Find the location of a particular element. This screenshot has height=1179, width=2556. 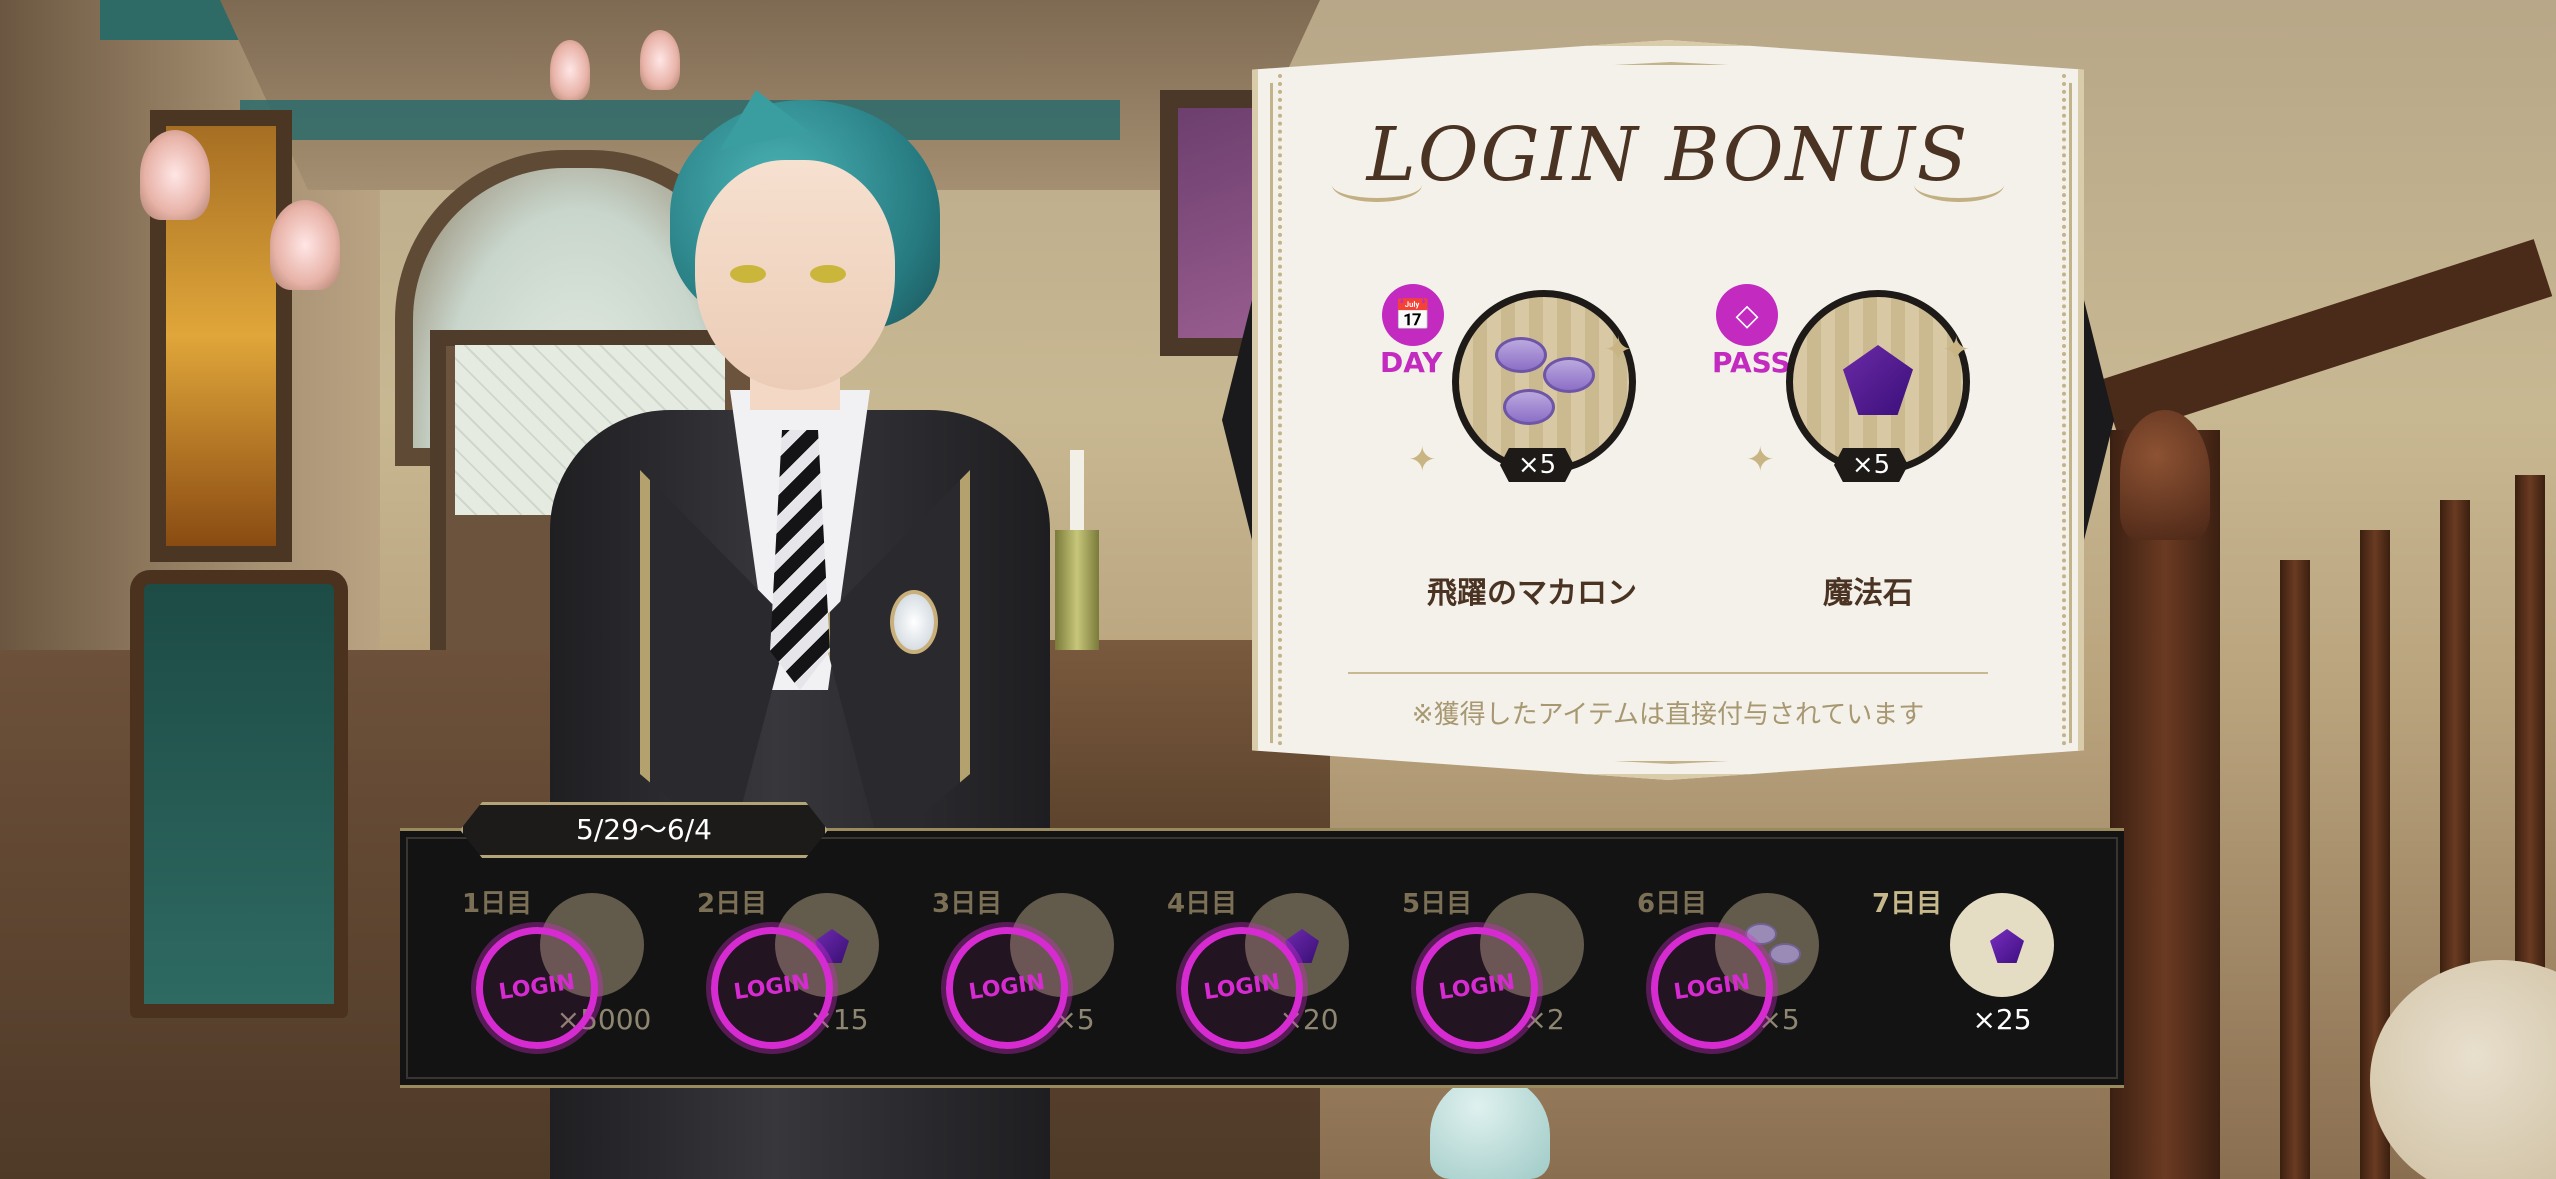

day-quantity: ×25 is located at coordinates (2002, 1019).